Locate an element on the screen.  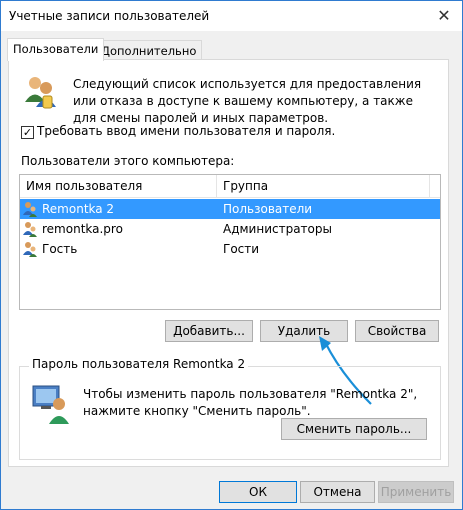
password-group-title: Пароль пользователя Remontka 2 is located at coordinates (139, 364).